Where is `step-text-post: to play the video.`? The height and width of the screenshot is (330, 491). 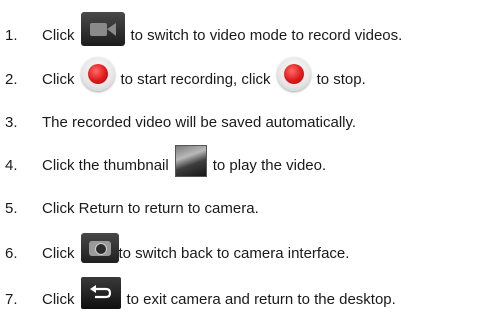
step-text-post: to play the video. is located at coordinates (269, 165).